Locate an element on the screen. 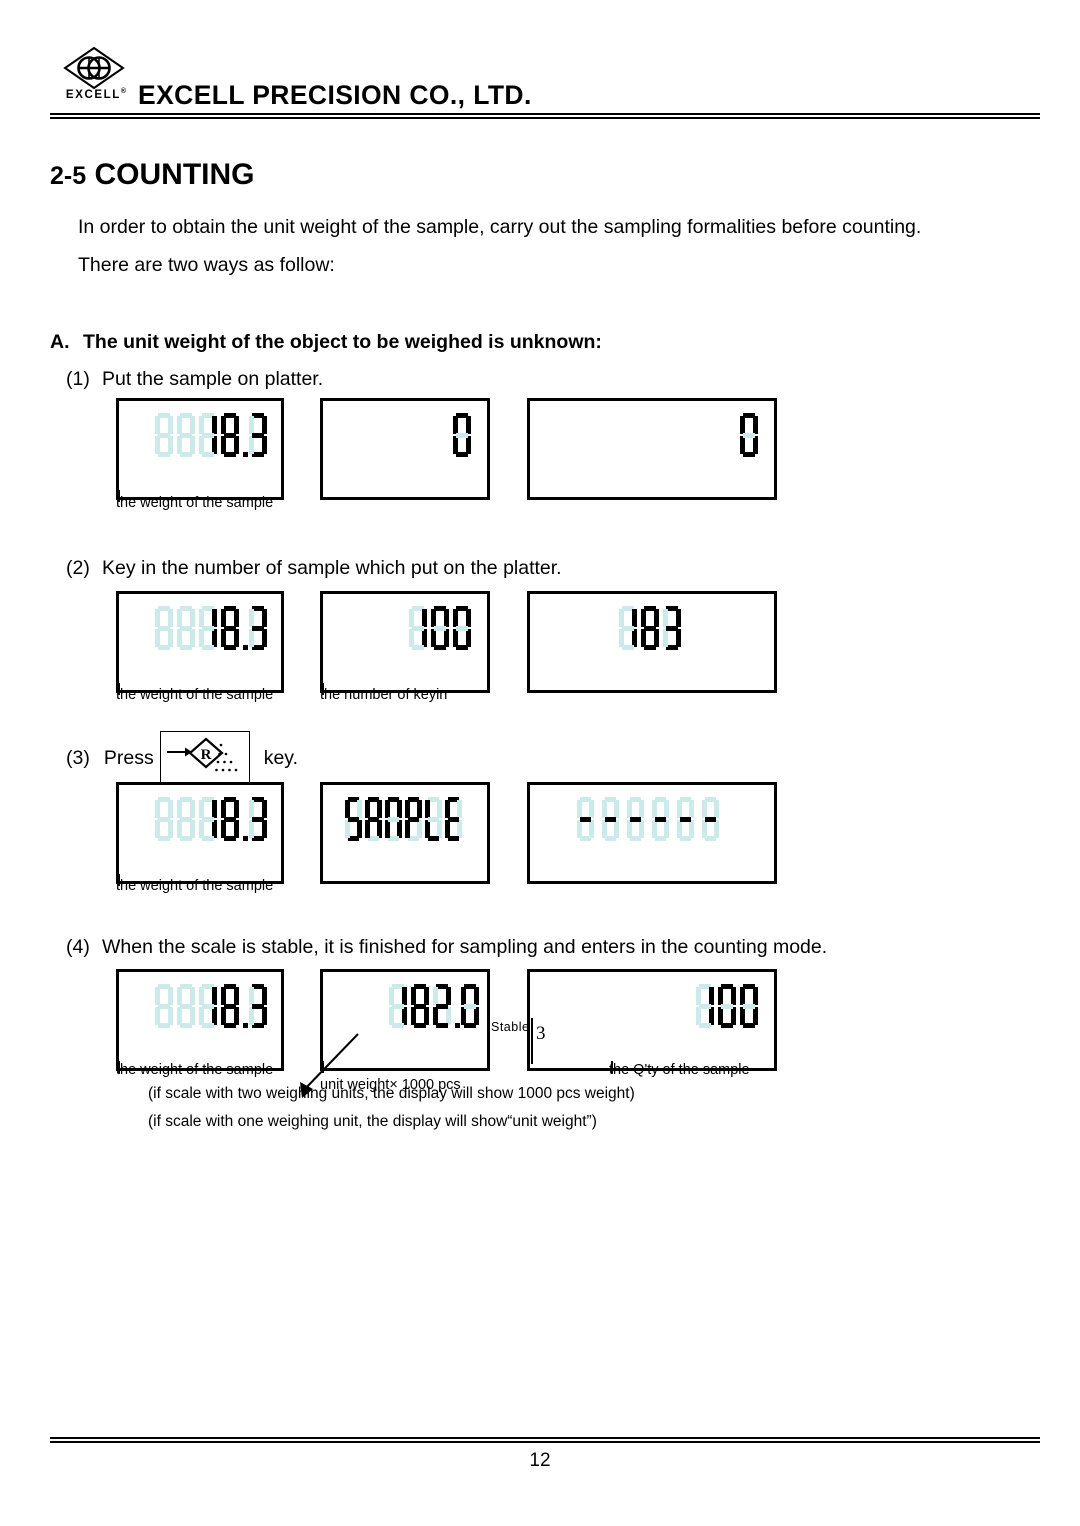 This screenshot has height=1526, width=1080. company-name: EXCELL PRECISION CO., LTD. is located at coordinates (335, 95).